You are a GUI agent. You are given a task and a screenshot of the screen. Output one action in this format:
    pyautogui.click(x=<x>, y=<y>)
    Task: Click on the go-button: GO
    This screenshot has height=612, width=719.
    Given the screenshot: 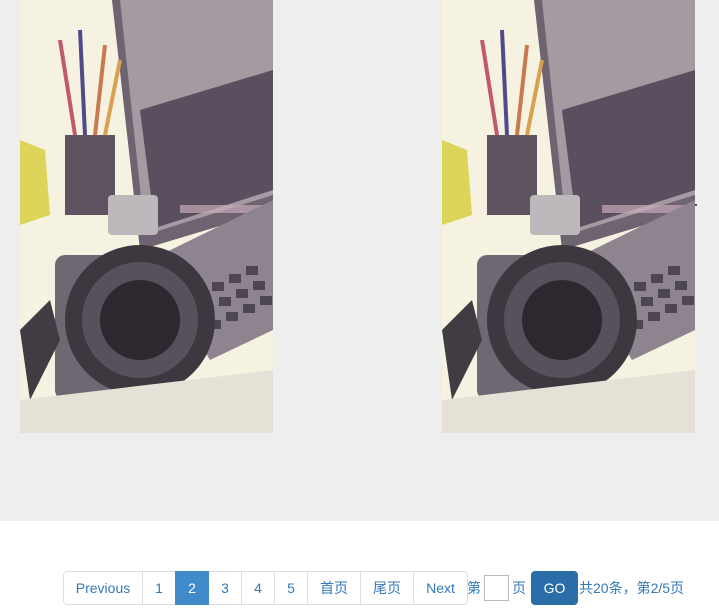 What is the action you would take?
    pyautogui.click(x=554, y=588)
    